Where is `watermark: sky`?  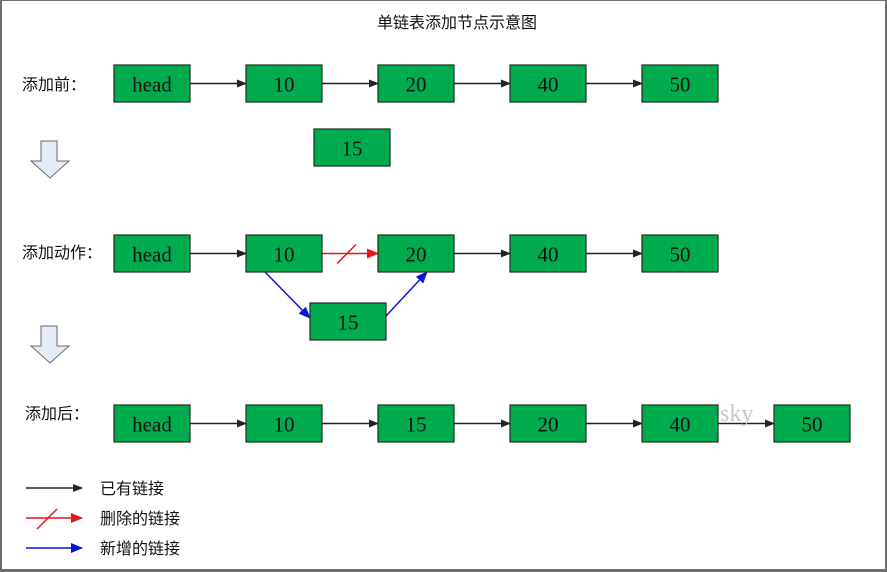 watermark: sky is located at coordinates (736, 414).